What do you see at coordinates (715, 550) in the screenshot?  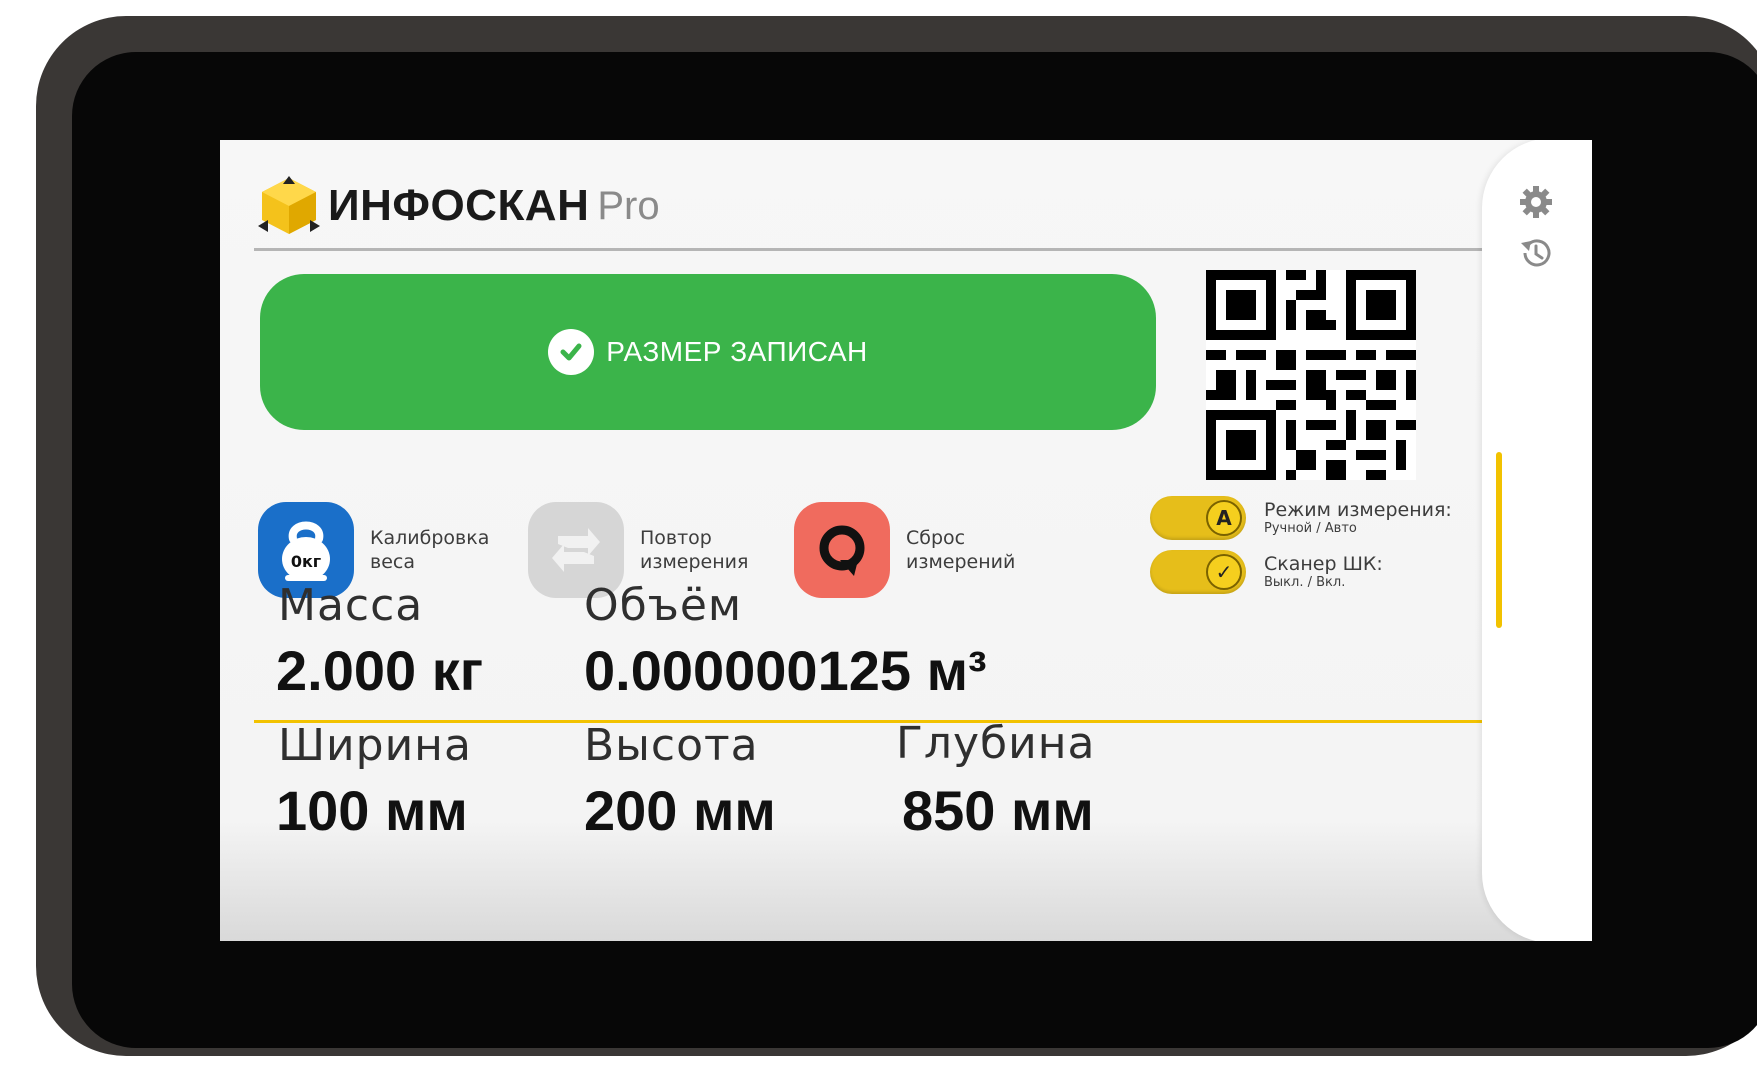 I see `repeat-measurement-label: Повтор измерения` at bounding box center [715, 550].